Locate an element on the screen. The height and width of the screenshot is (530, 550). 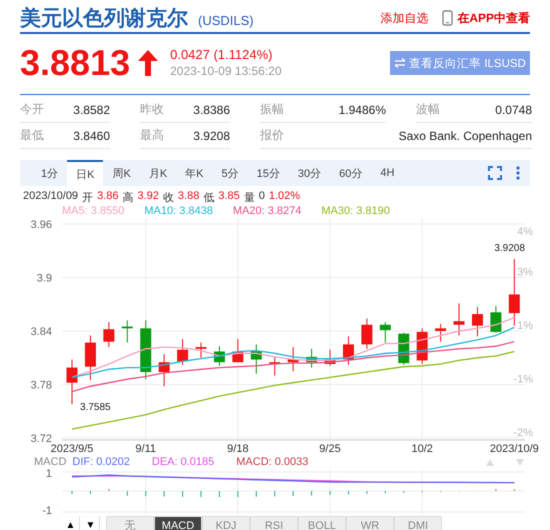
ma-legend: MA20: 3.8274 is located at coordinates (267, 211).